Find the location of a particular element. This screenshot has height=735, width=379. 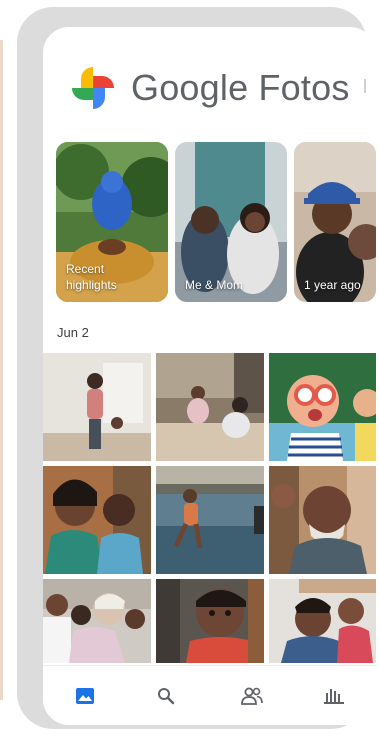

search-icon is located at coordinates (166, 696).